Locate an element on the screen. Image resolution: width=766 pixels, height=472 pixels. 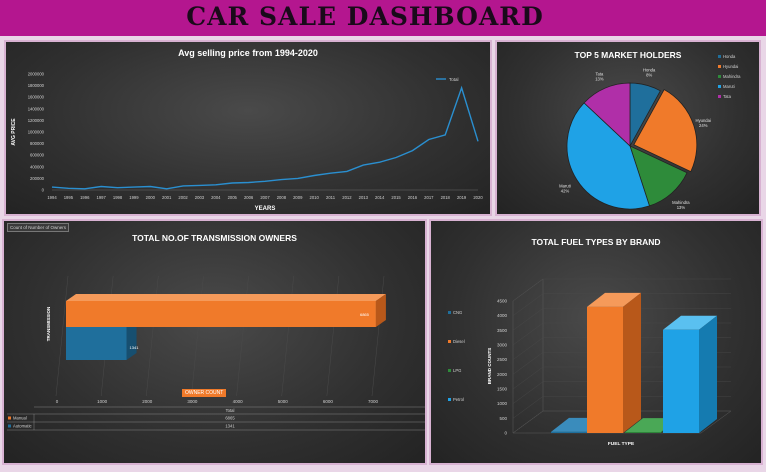
x-tick-label: 2000 is located at coordinates (147, 401).